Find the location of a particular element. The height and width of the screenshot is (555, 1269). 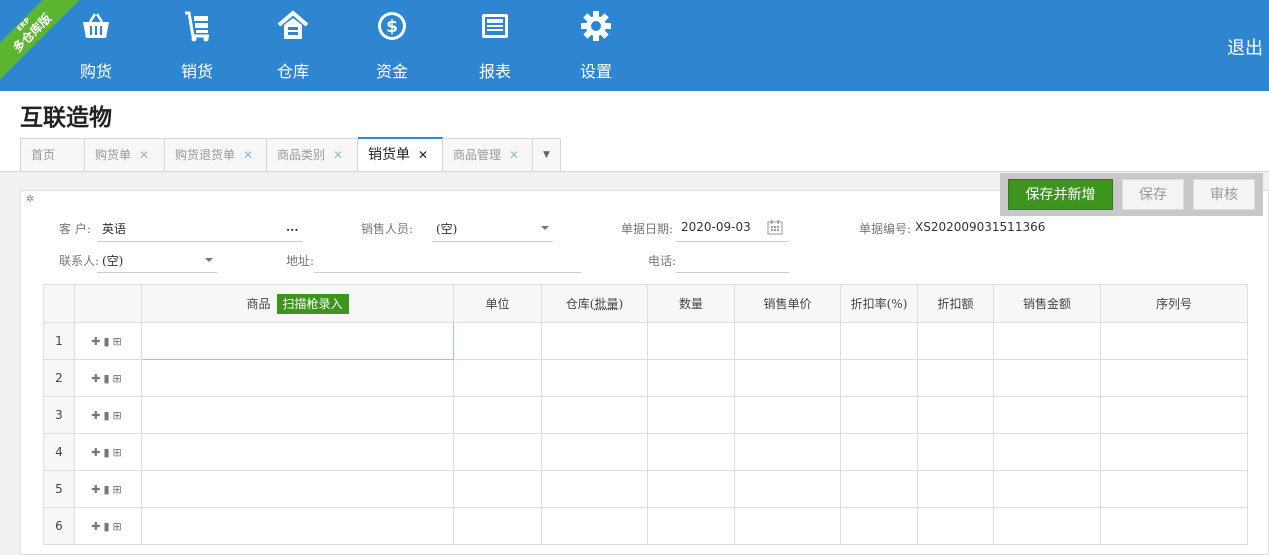

tab-purchase-order: 购货单 ✕ is located at coordinates (125, 154).